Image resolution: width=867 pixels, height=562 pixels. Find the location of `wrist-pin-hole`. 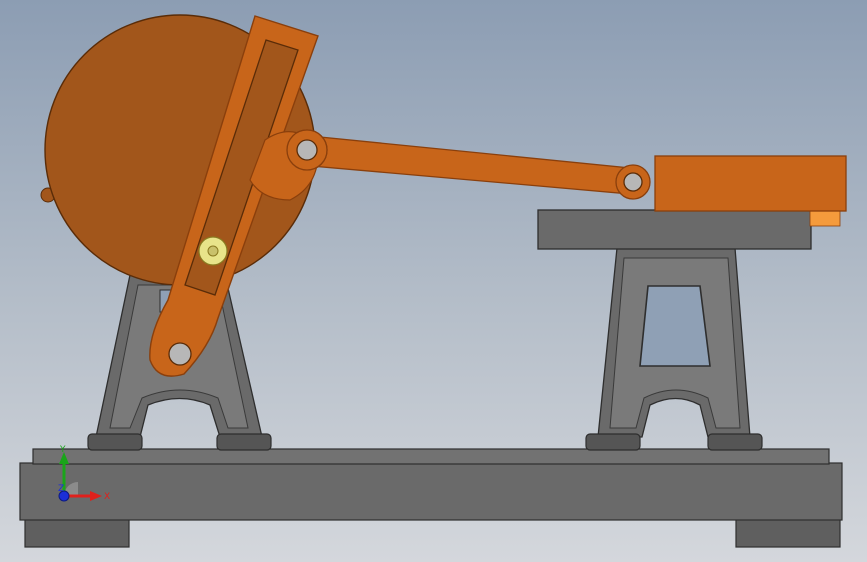

wrist-pin-hole is located at coordinates (633, 182).